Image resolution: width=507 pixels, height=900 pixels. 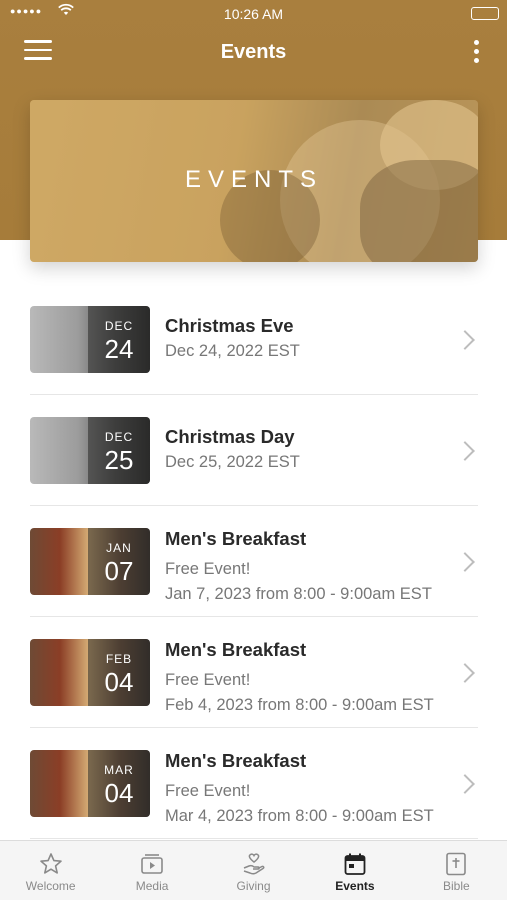 I want to click on event-detail: Mar 4, 2023 from 8:00 - 9:00am EST, so click(x=299, y=816).